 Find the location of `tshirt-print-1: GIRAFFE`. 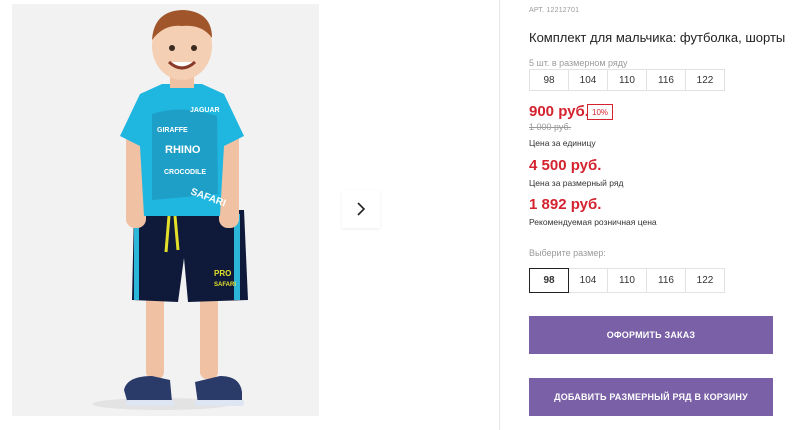

tshirt-print-1: GIRAFFE is located at coordinates (172, 130).